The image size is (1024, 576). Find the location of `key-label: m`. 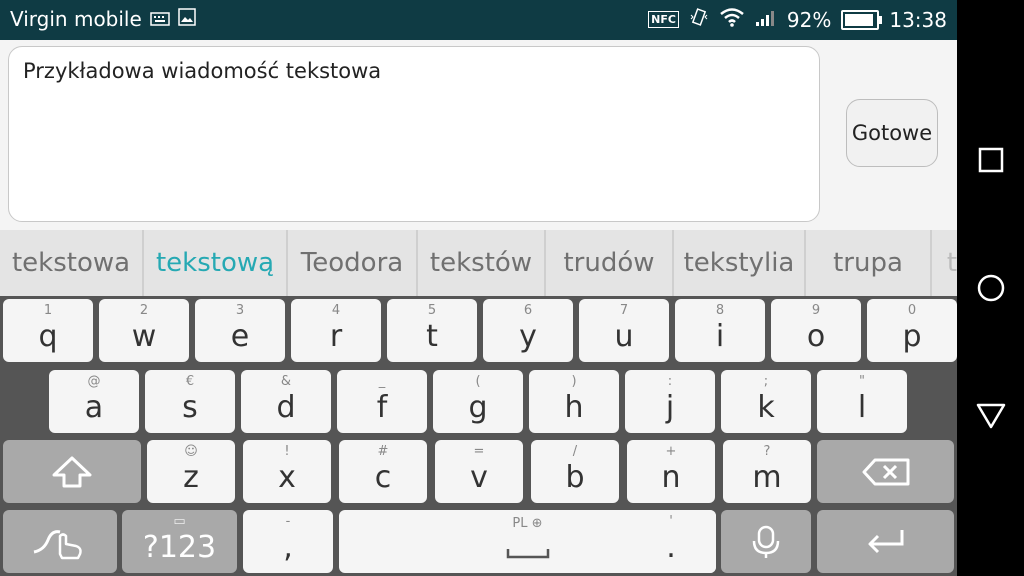

key-label: m is located at coordinates (767, 477).